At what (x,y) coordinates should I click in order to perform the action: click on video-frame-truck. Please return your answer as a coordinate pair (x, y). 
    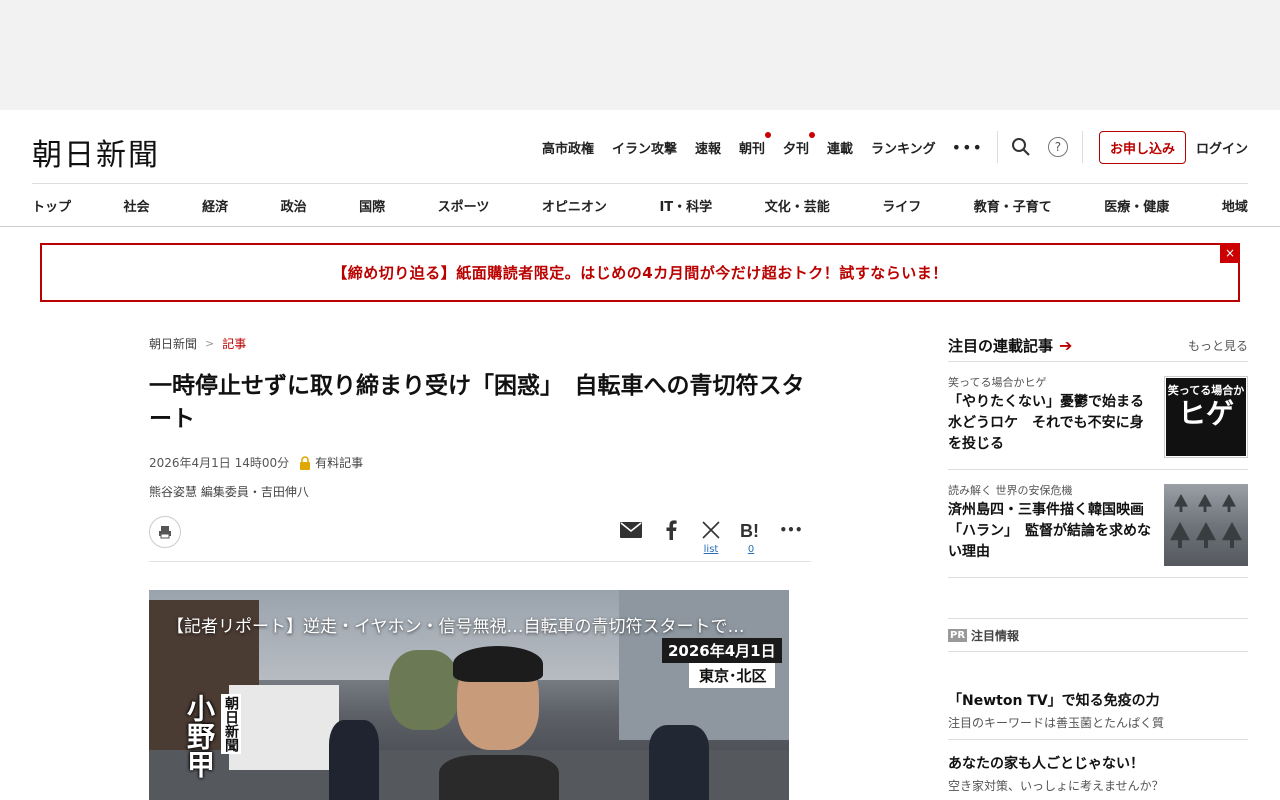
    Looking at the image, I should click on (284, 727).